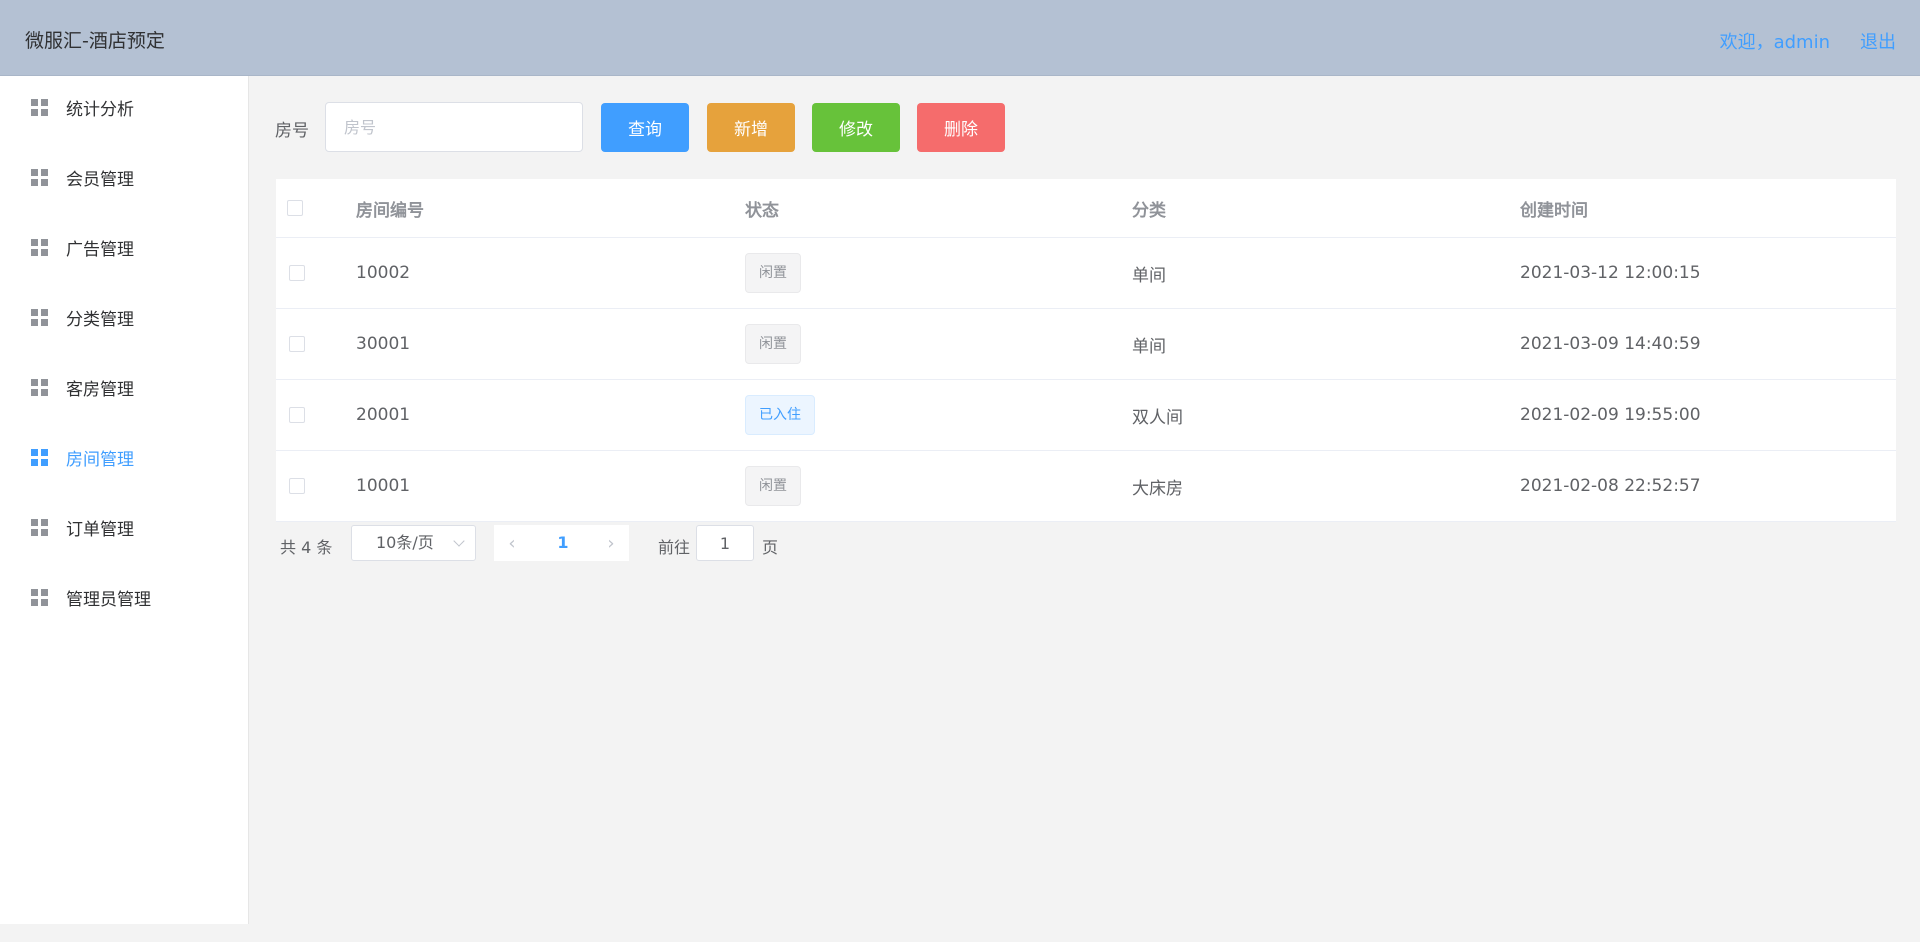 Image resolution: width=1920 pixels, height=942 pixels. What do you see at coordinates (856, 127) in the screenshot?
I see `edit-button: 修改` at bounding box center [856, 127].